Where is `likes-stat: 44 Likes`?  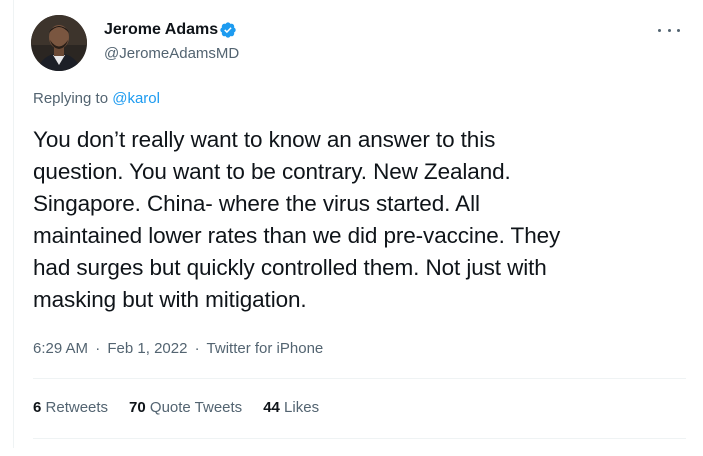 likes-stat: 44 Likes is located at coordinates (291, 408).